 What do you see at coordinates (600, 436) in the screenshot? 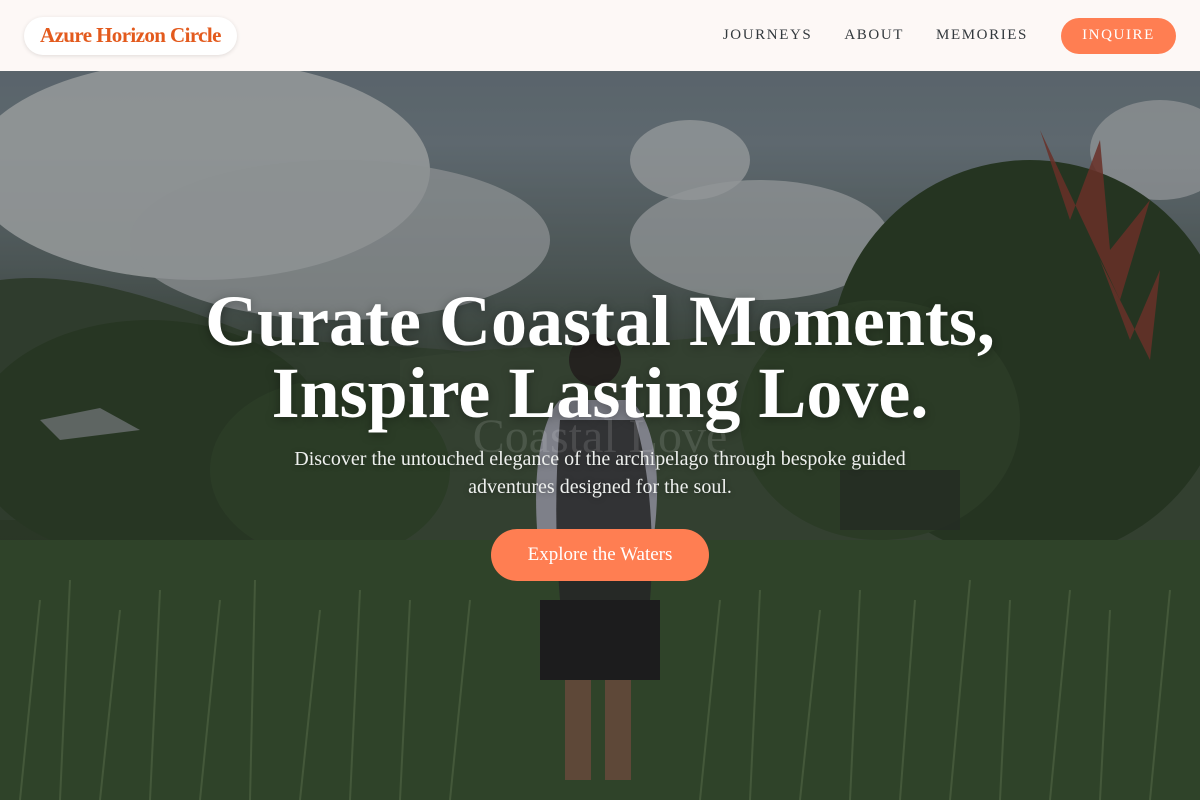
I see `hero-ghost-text: Coastal Love` at bounding box center [600, 436].